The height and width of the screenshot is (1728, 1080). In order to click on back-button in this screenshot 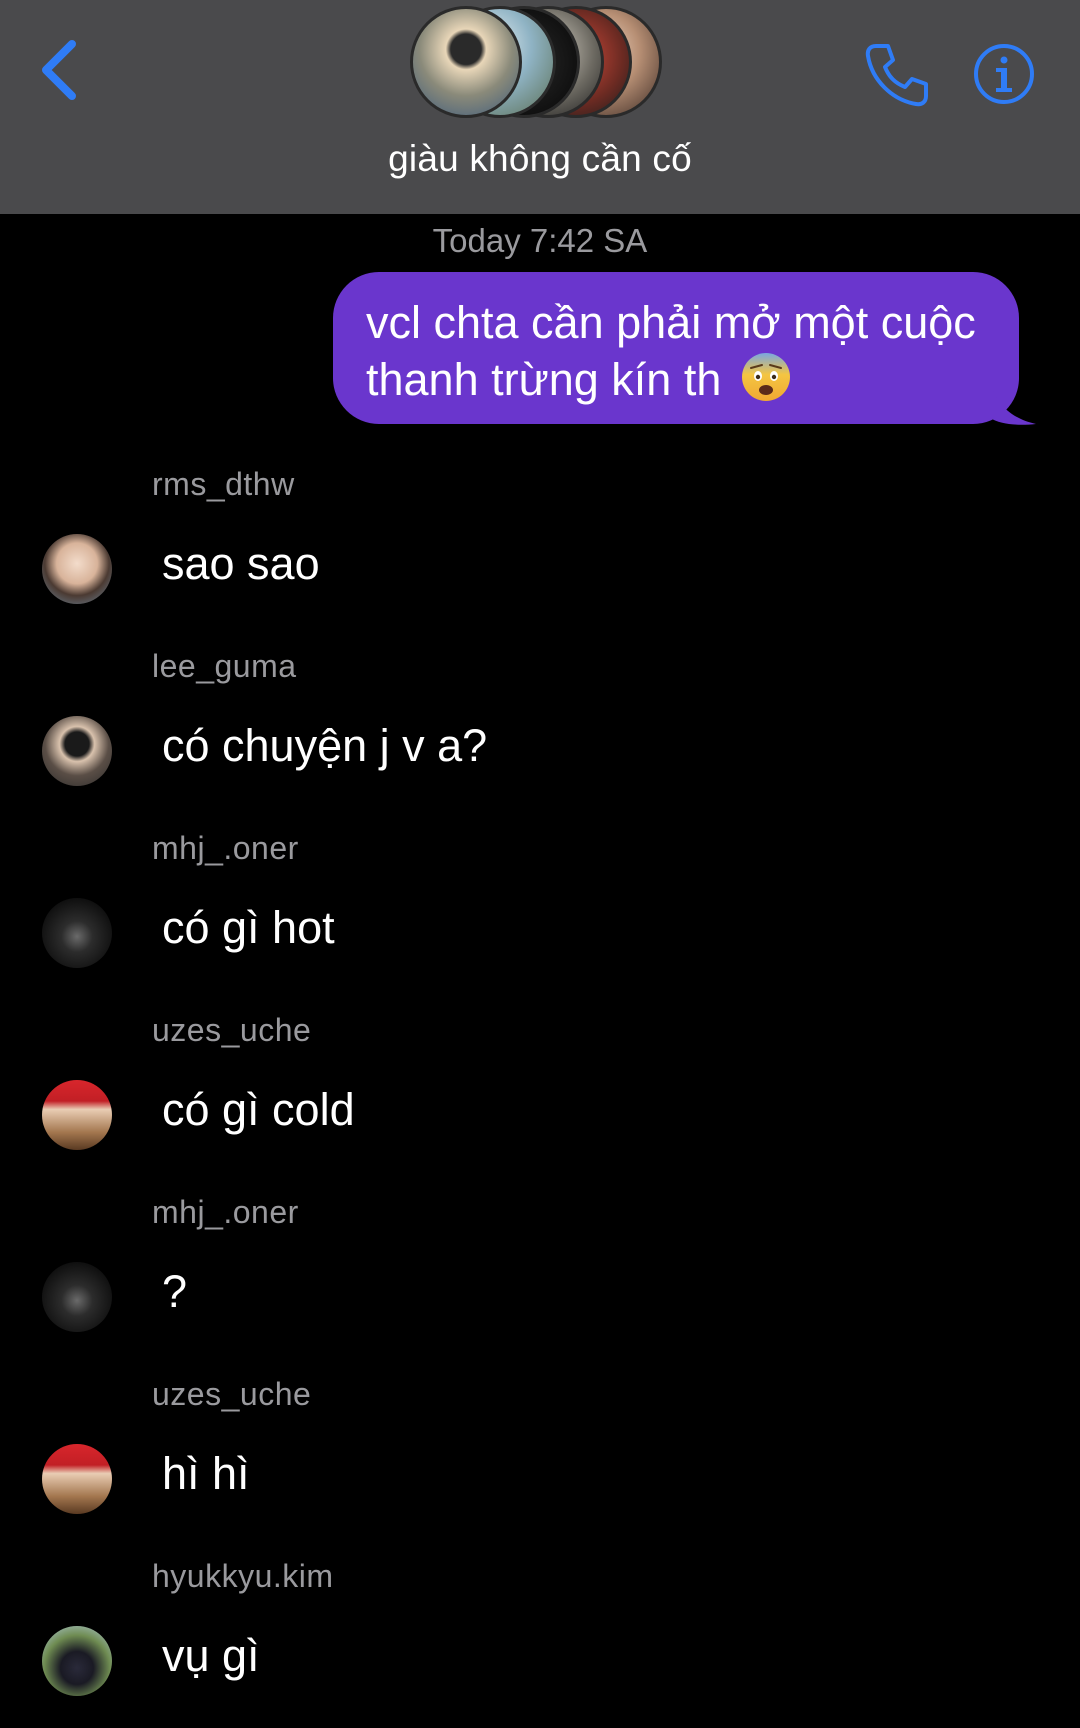, I will do `click(65, 70)`.